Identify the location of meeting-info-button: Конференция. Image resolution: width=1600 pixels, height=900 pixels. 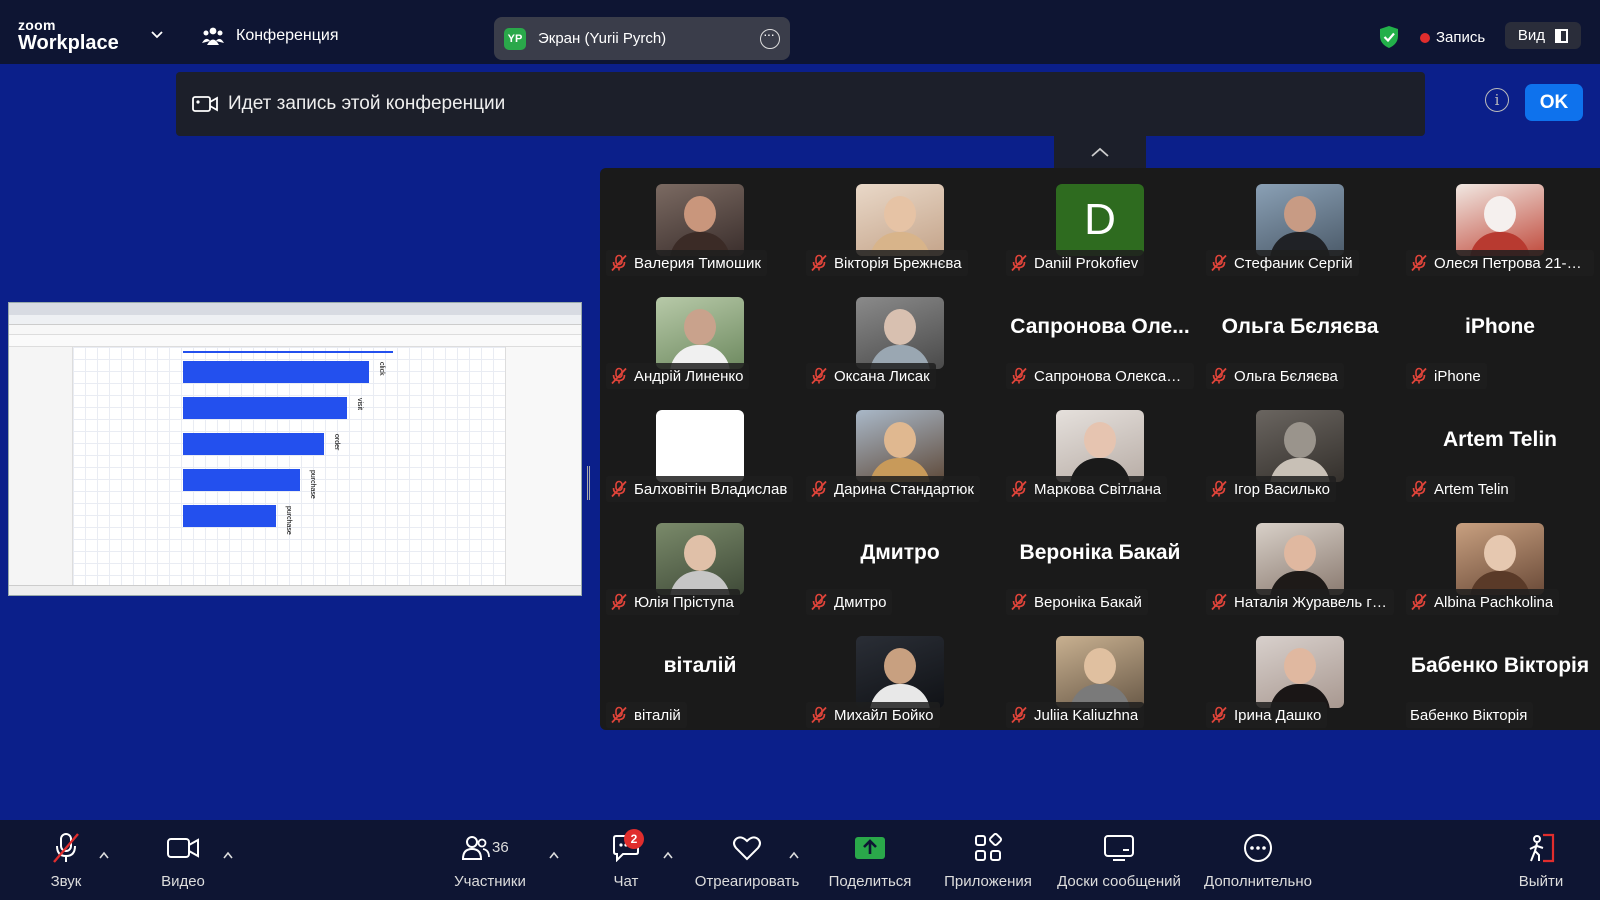
(270, 36).